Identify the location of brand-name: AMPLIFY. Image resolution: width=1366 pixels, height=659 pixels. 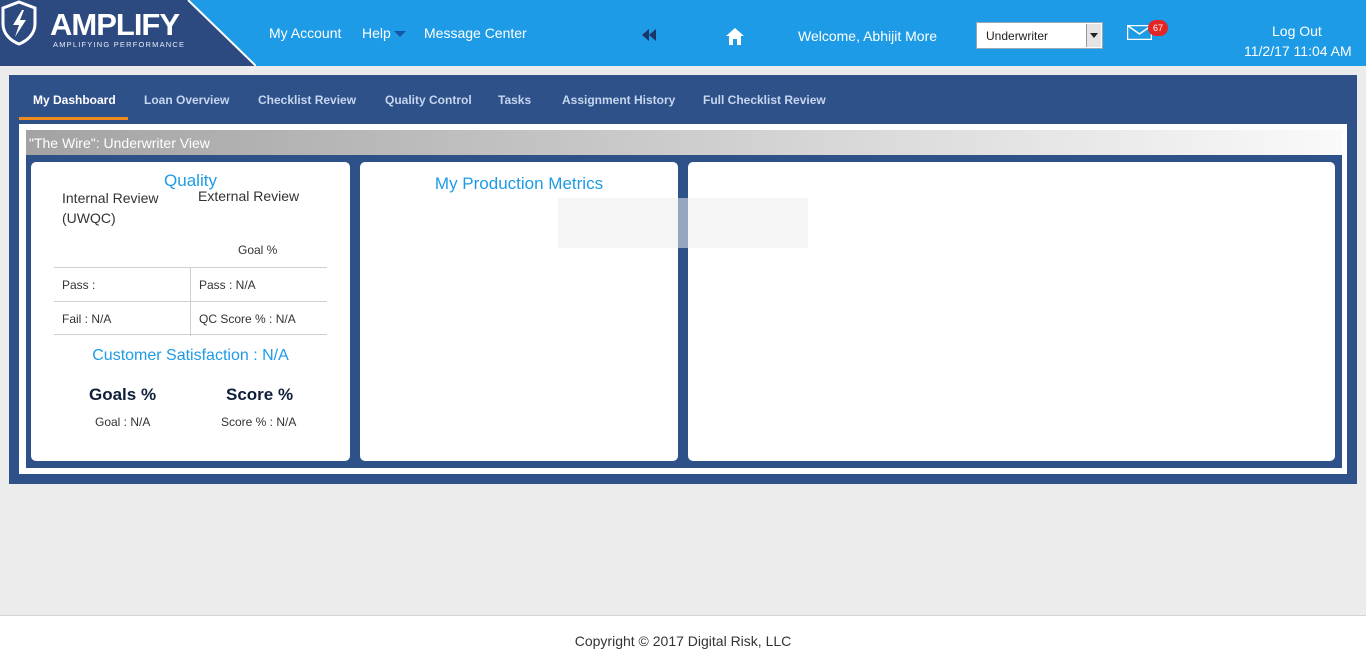
(115, 24).